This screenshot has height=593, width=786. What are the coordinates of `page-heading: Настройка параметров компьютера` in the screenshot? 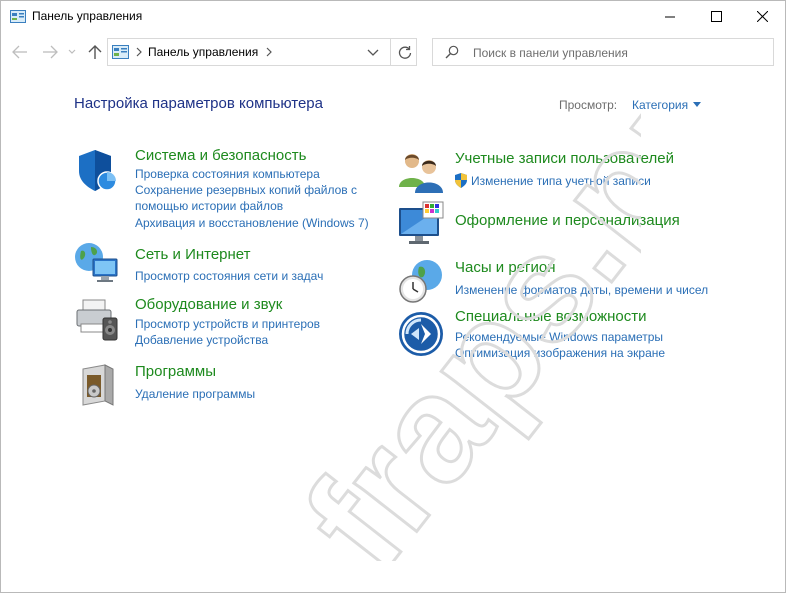 It's located at (198, 103).